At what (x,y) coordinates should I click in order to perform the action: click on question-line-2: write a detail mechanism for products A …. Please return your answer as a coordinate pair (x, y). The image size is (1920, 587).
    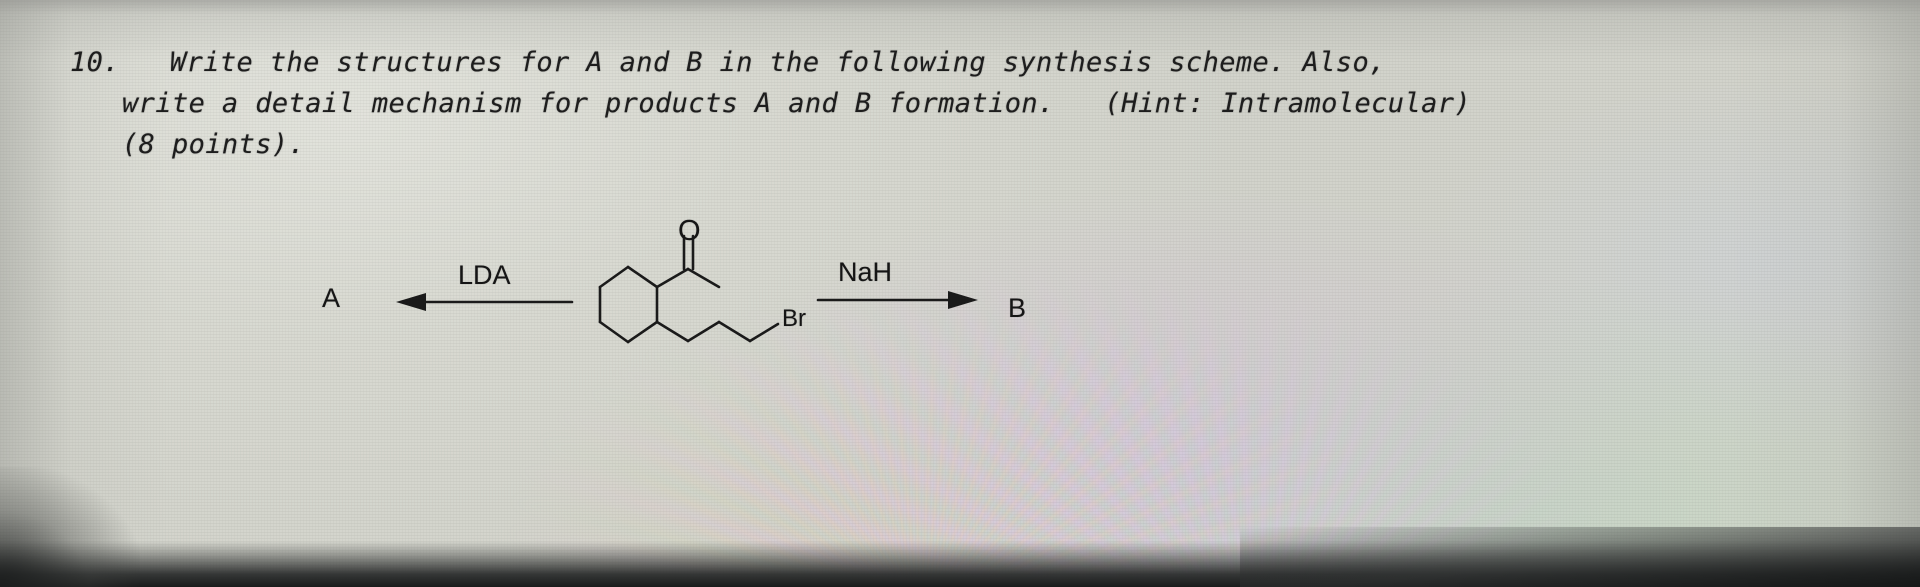
    Looking at the image, I should click on (797, 103).